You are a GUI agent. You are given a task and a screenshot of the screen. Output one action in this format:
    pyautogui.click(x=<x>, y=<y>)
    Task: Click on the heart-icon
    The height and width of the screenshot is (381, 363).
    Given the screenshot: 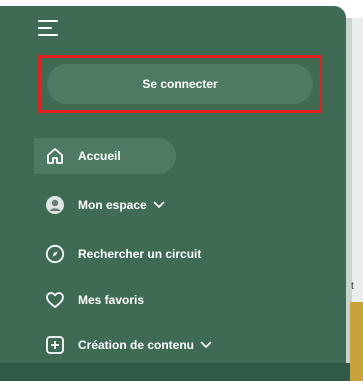 What is the action you would take?
    pyautogui.click(x=55, y=300)
    